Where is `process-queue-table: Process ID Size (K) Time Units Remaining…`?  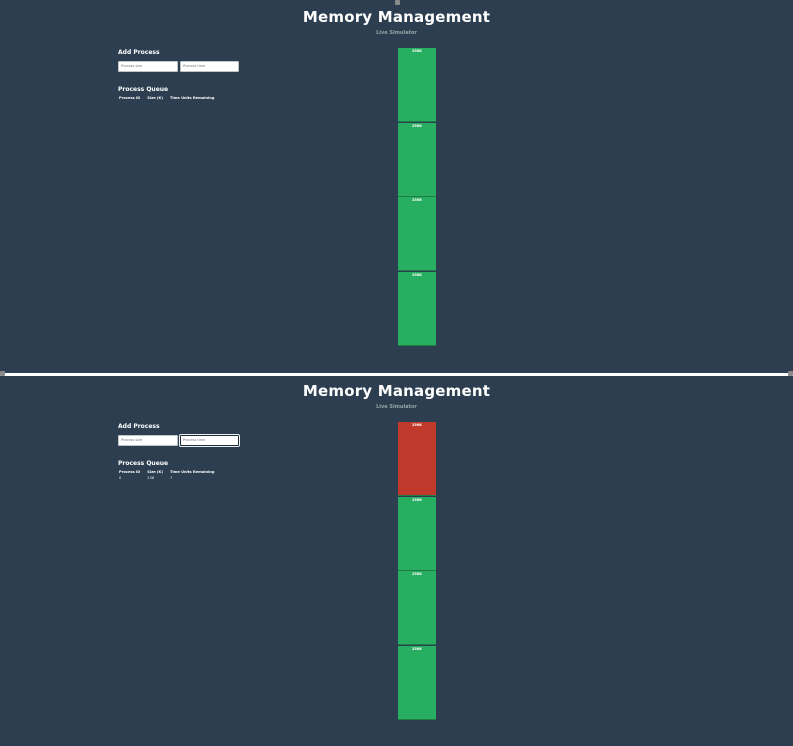
process-queue-table: Process ID Size (K) Time Units Remaining… is located at coordinates (169, 475).